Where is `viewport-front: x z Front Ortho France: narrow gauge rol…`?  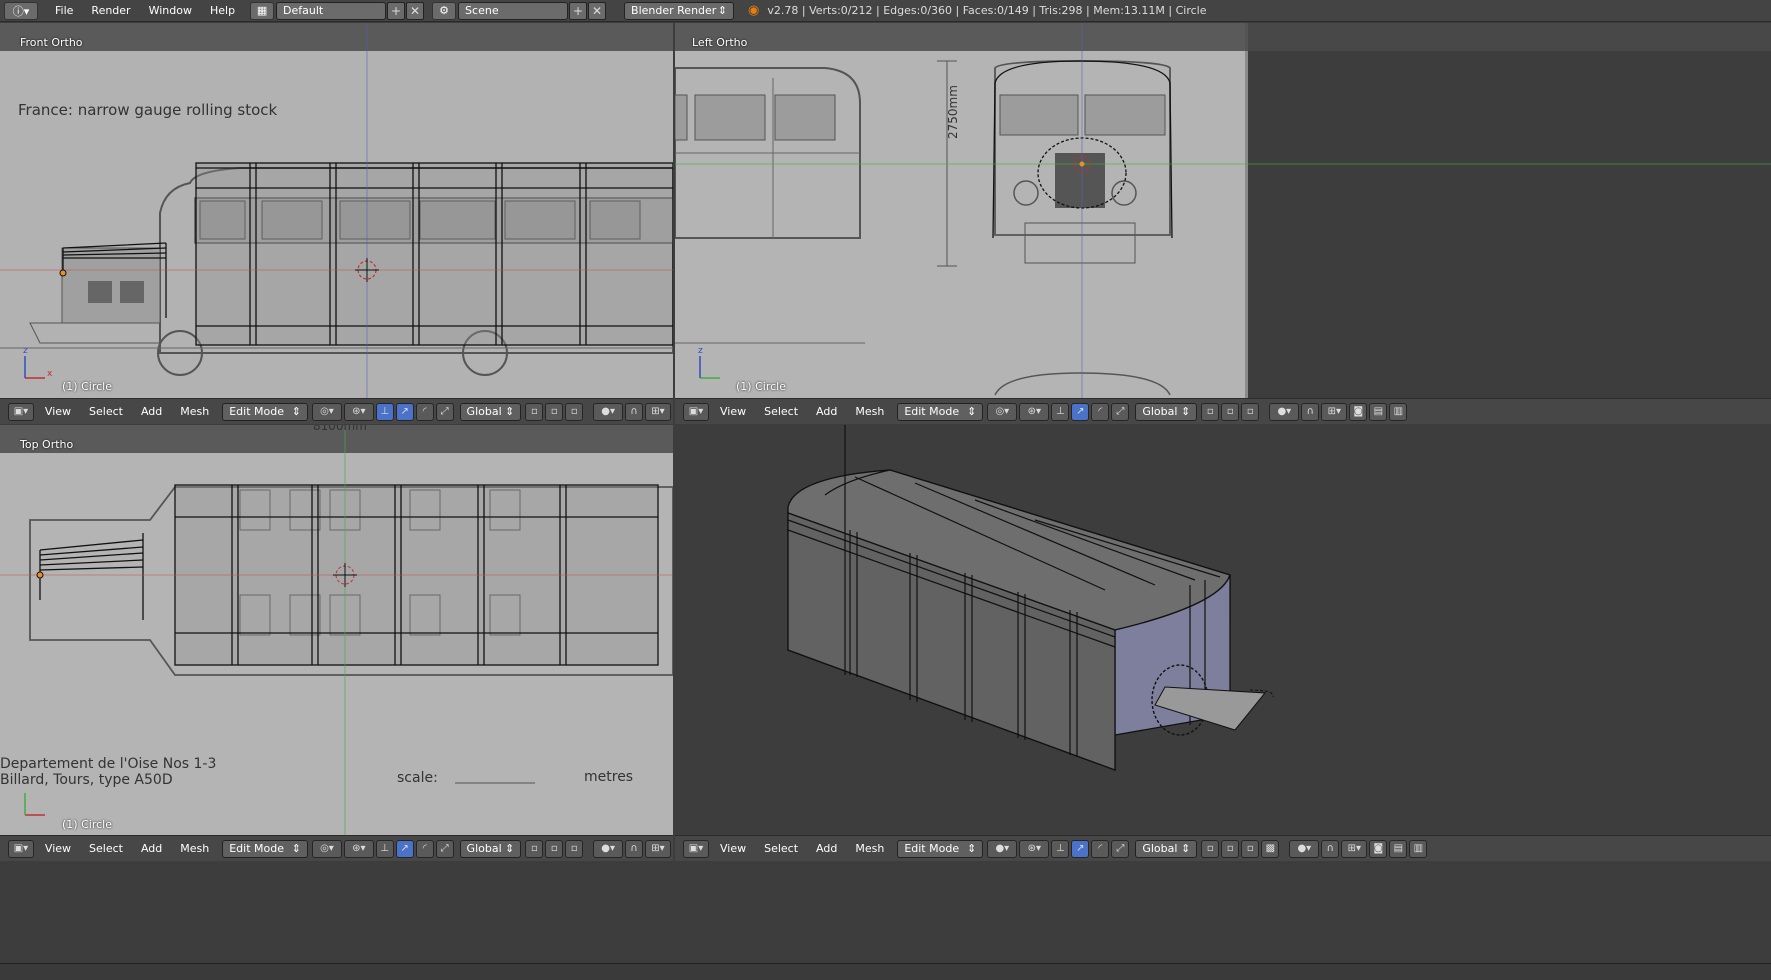 viewport-front: x z Front Ortho France: narrow gauge rol… is located at coordinates (336, 211).